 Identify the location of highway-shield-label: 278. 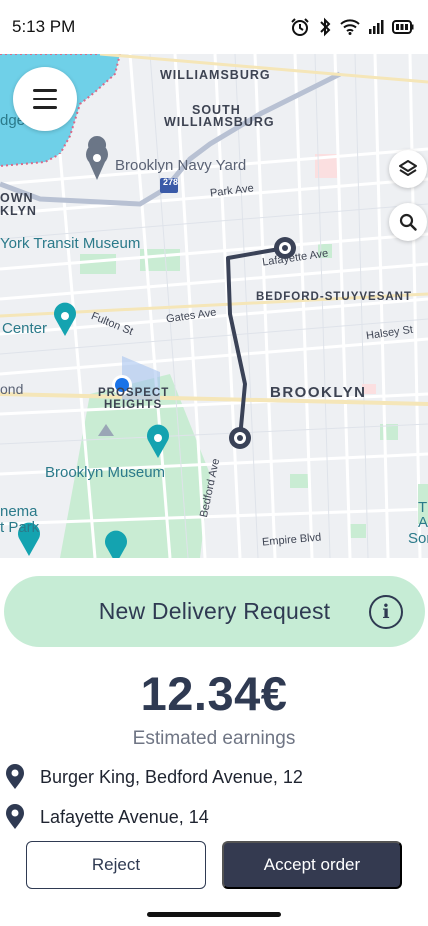
(171, 182).